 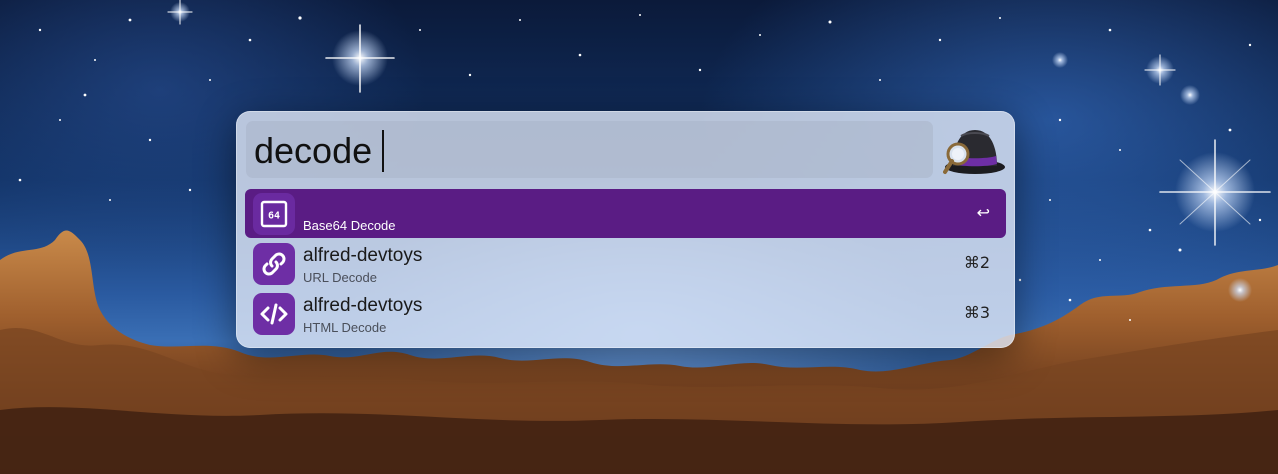 I want to click on result-item-base64-decode: 64 Base64 Decode ↩, so click(x=625, y=213).